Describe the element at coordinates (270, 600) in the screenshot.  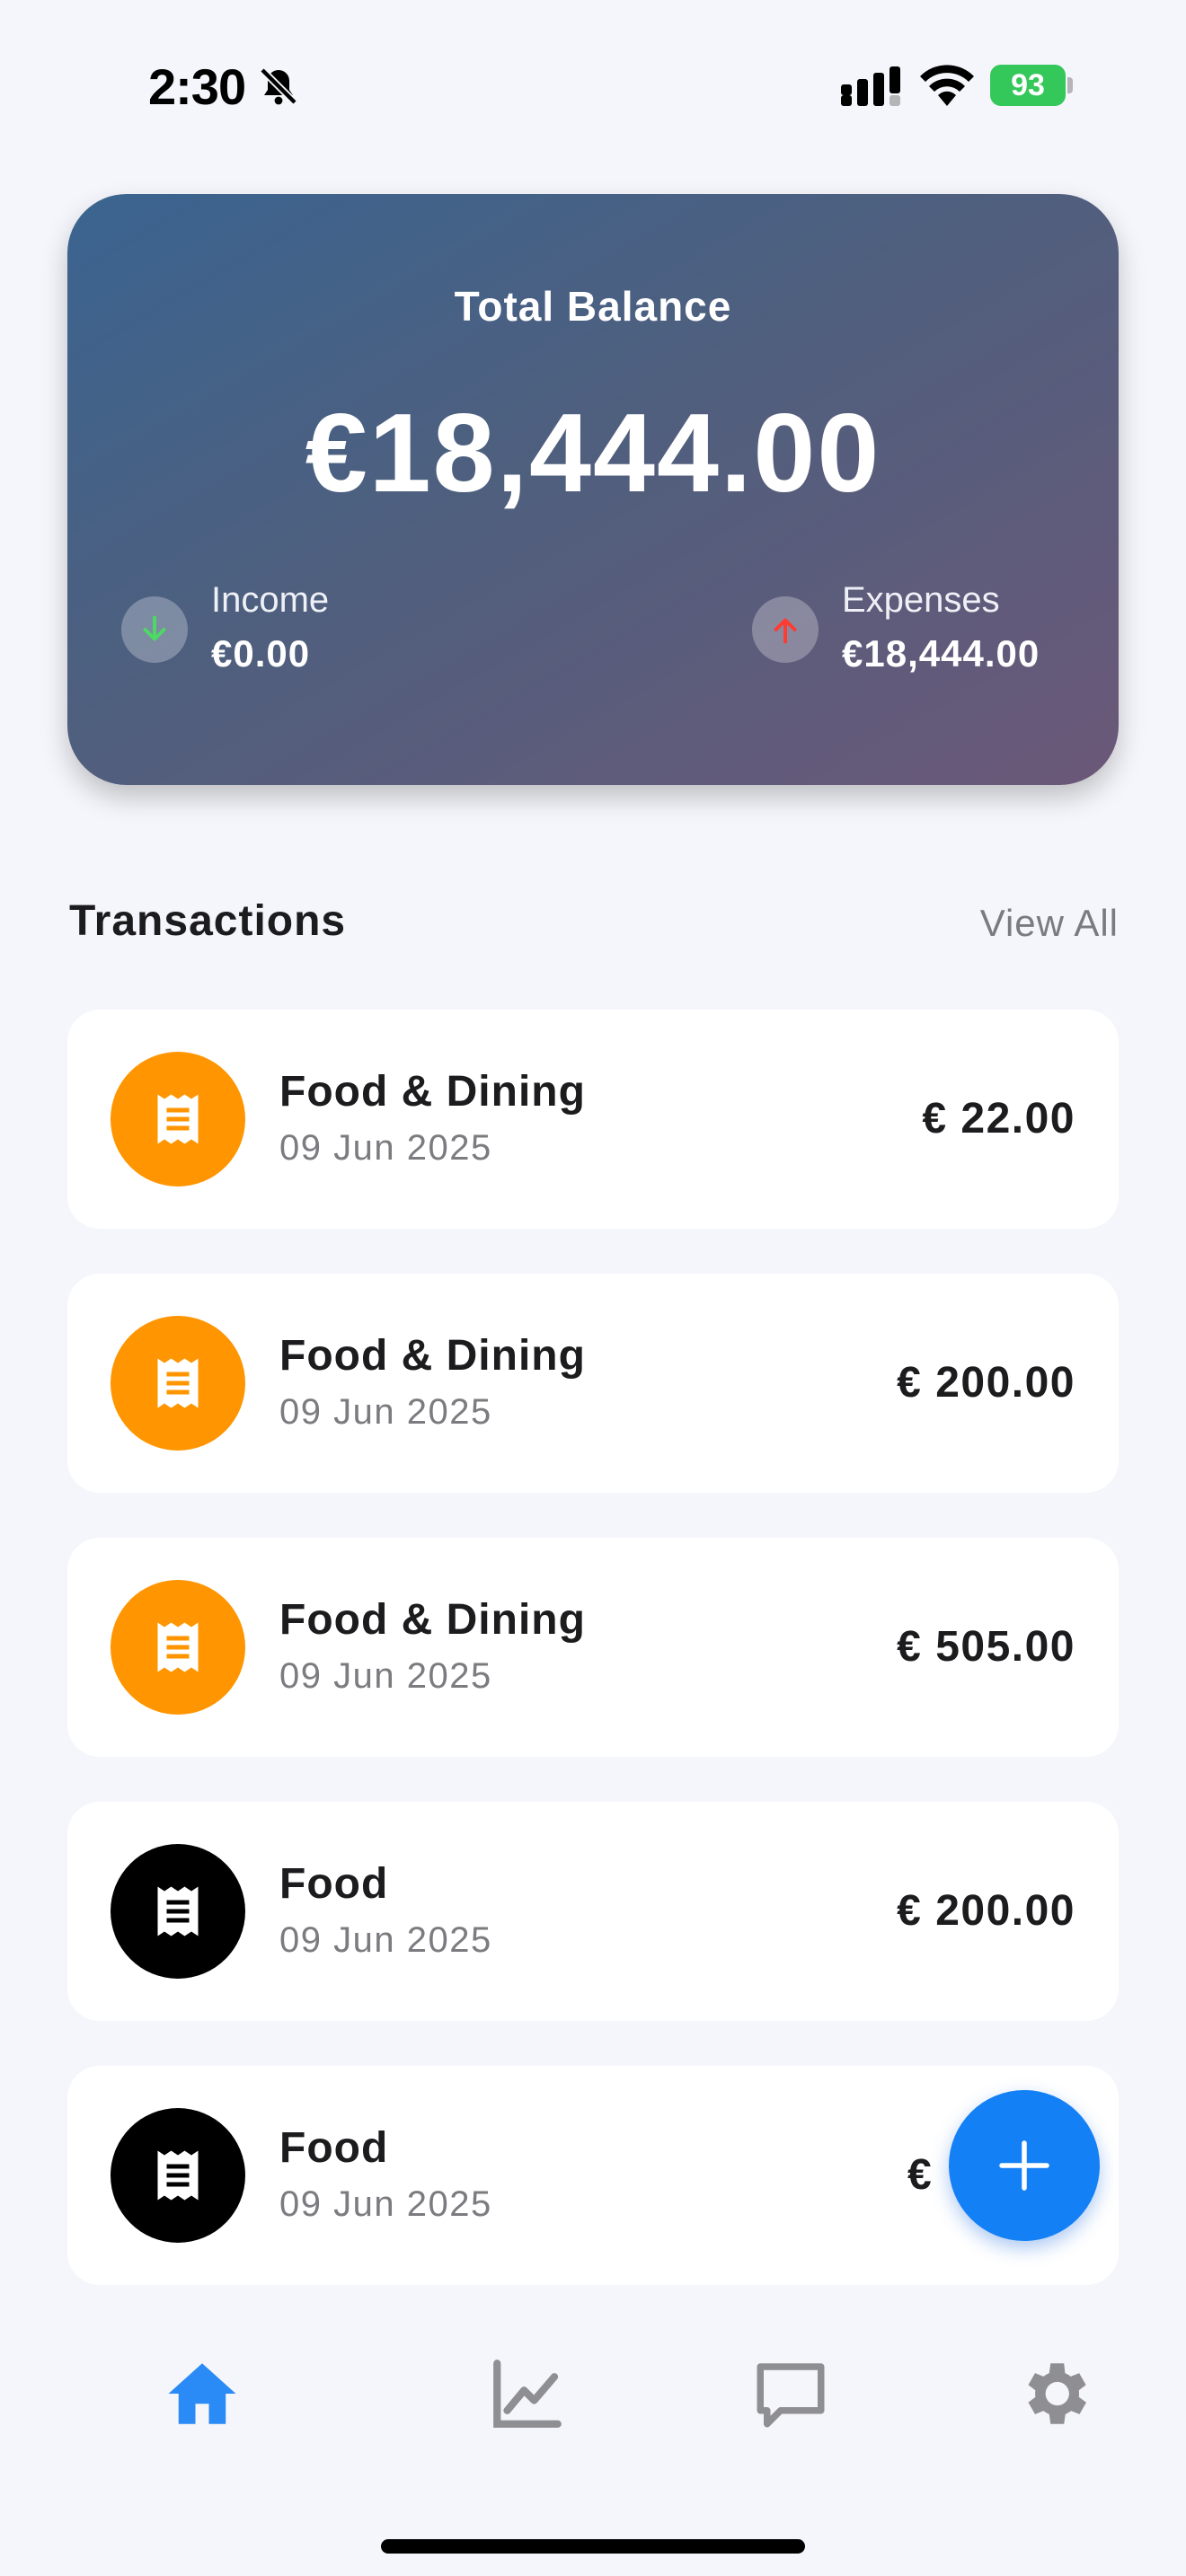
I see `income-label: Income` at that location.